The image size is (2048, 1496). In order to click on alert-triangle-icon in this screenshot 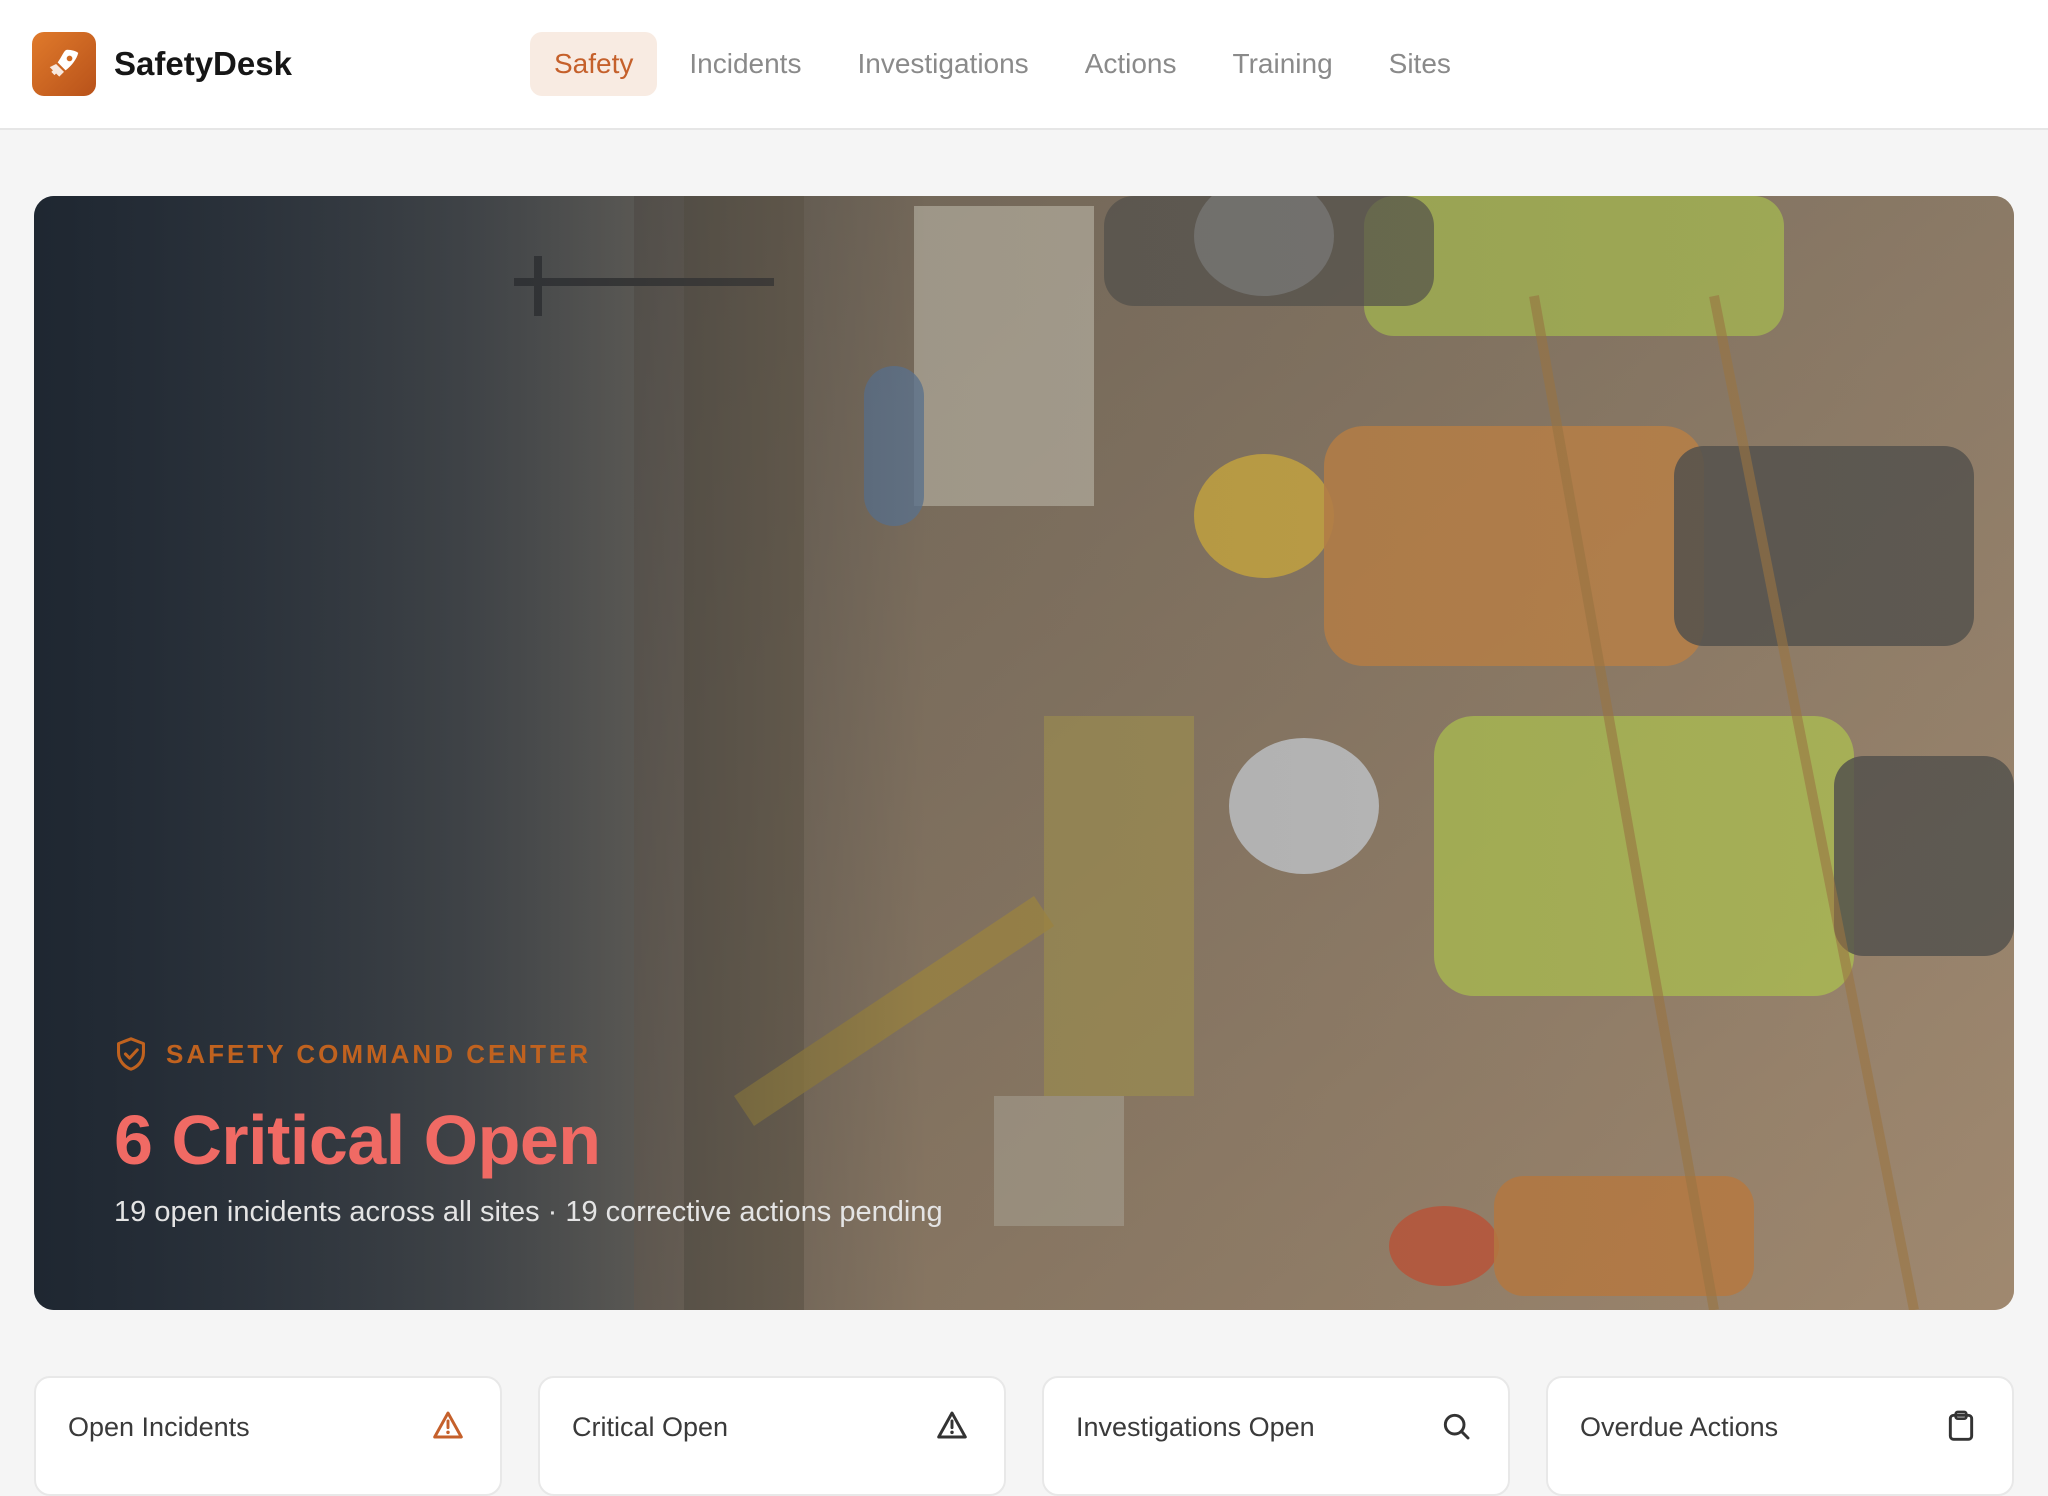, I will do `click(952, 1425)`.